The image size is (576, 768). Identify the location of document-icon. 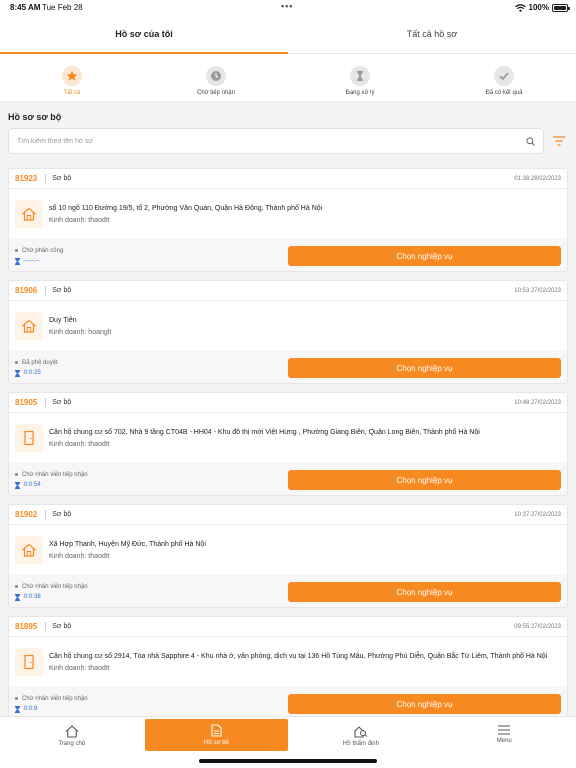
(216, 730).